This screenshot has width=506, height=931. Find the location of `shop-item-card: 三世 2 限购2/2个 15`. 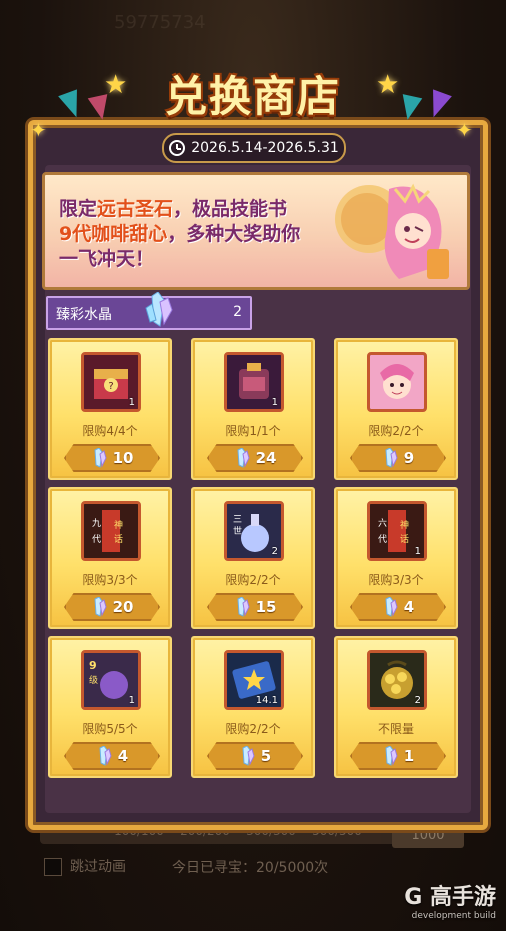

shop-item-card: 三世 2 限购2/2个 15 is located at coordinates (253, 558).